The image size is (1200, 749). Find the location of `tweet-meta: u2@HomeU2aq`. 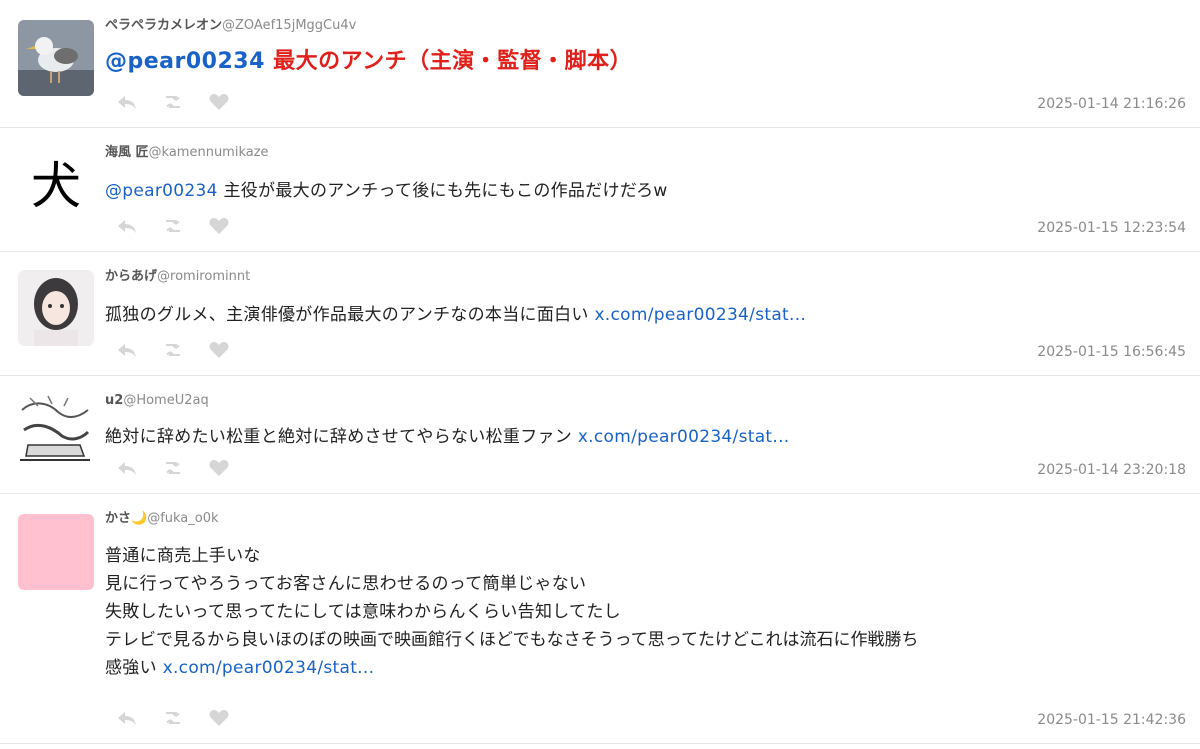

tweet-meta: u2@HomeU2aq is located at coordinates (157, 401).